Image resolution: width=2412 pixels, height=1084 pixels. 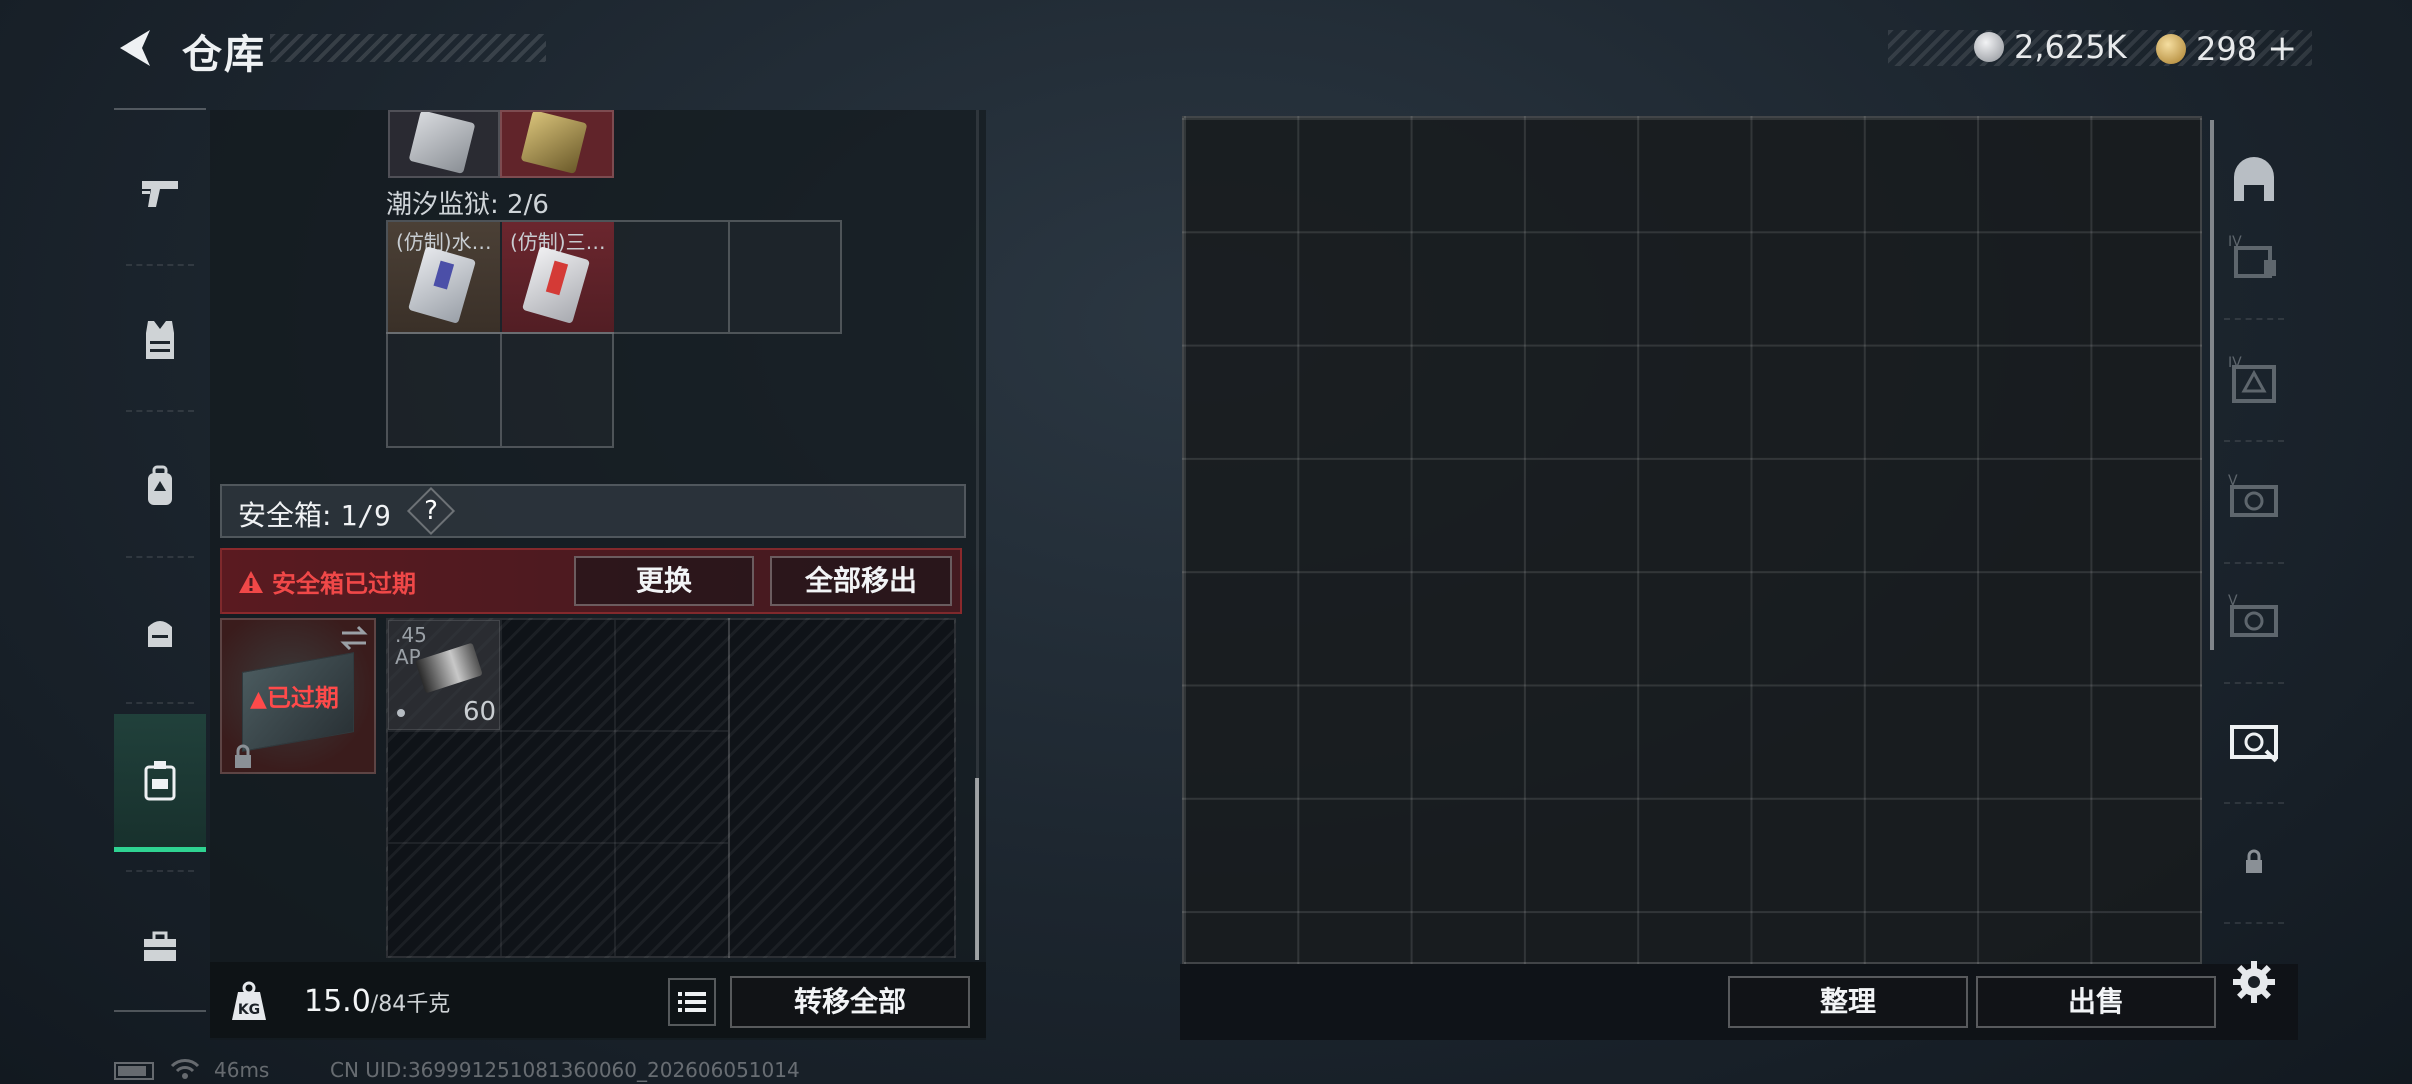 I want to click on stash-page-locked, so click(x=2254, y=862).